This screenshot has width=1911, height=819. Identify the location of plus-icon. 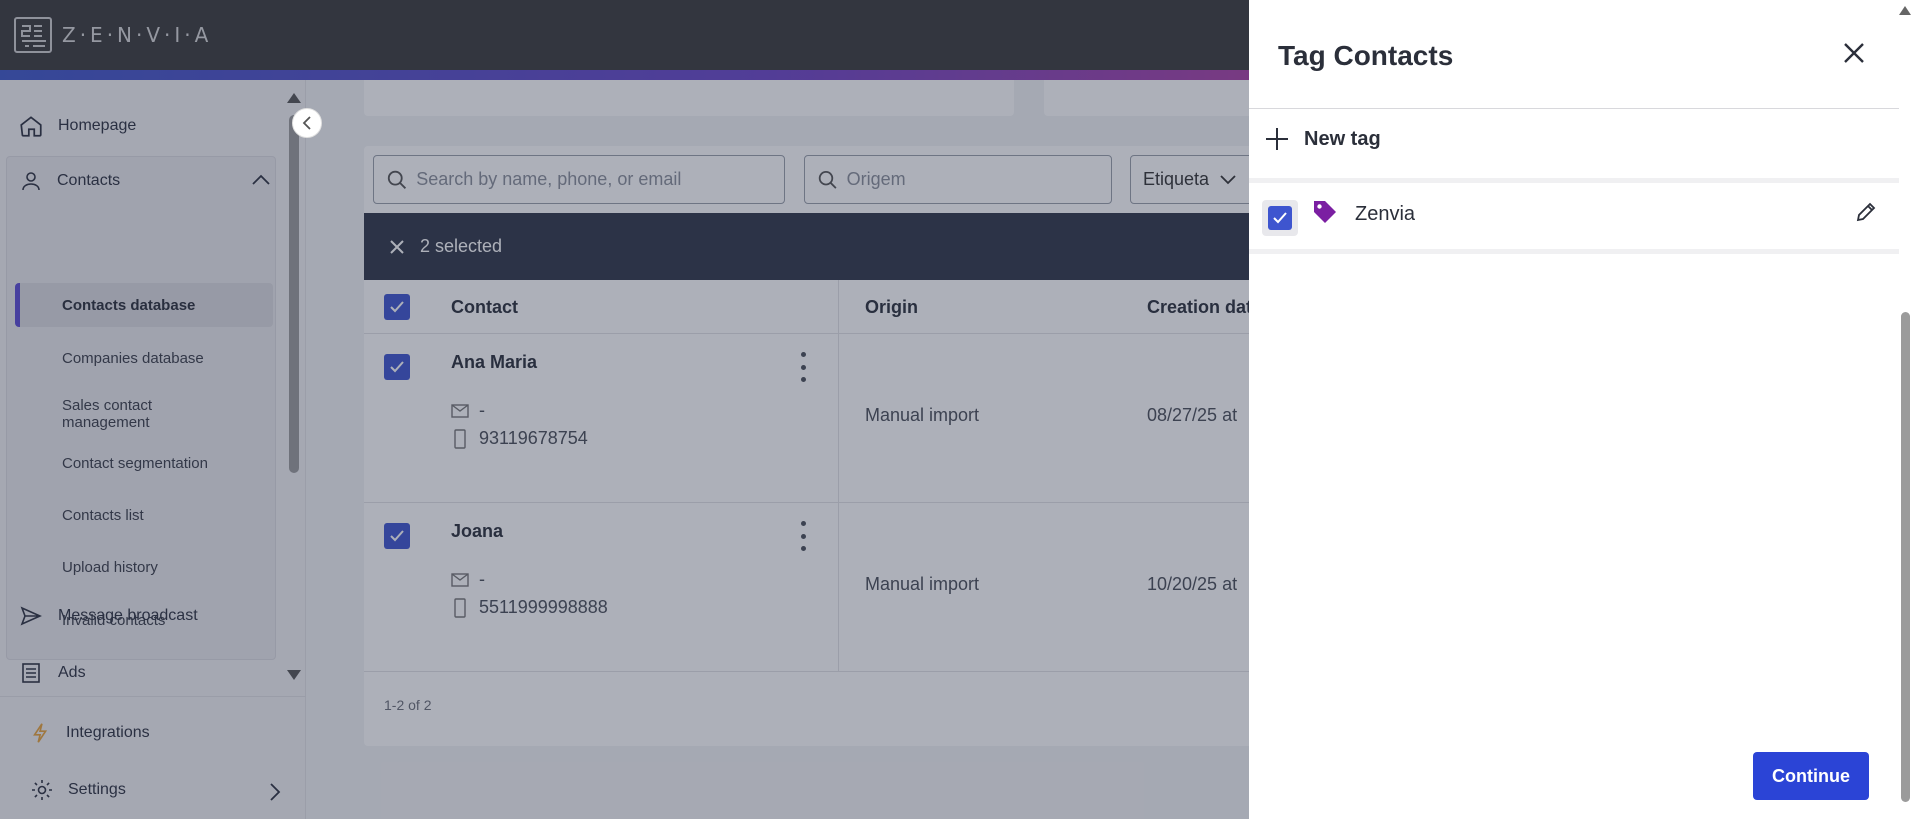
(1277, 139).